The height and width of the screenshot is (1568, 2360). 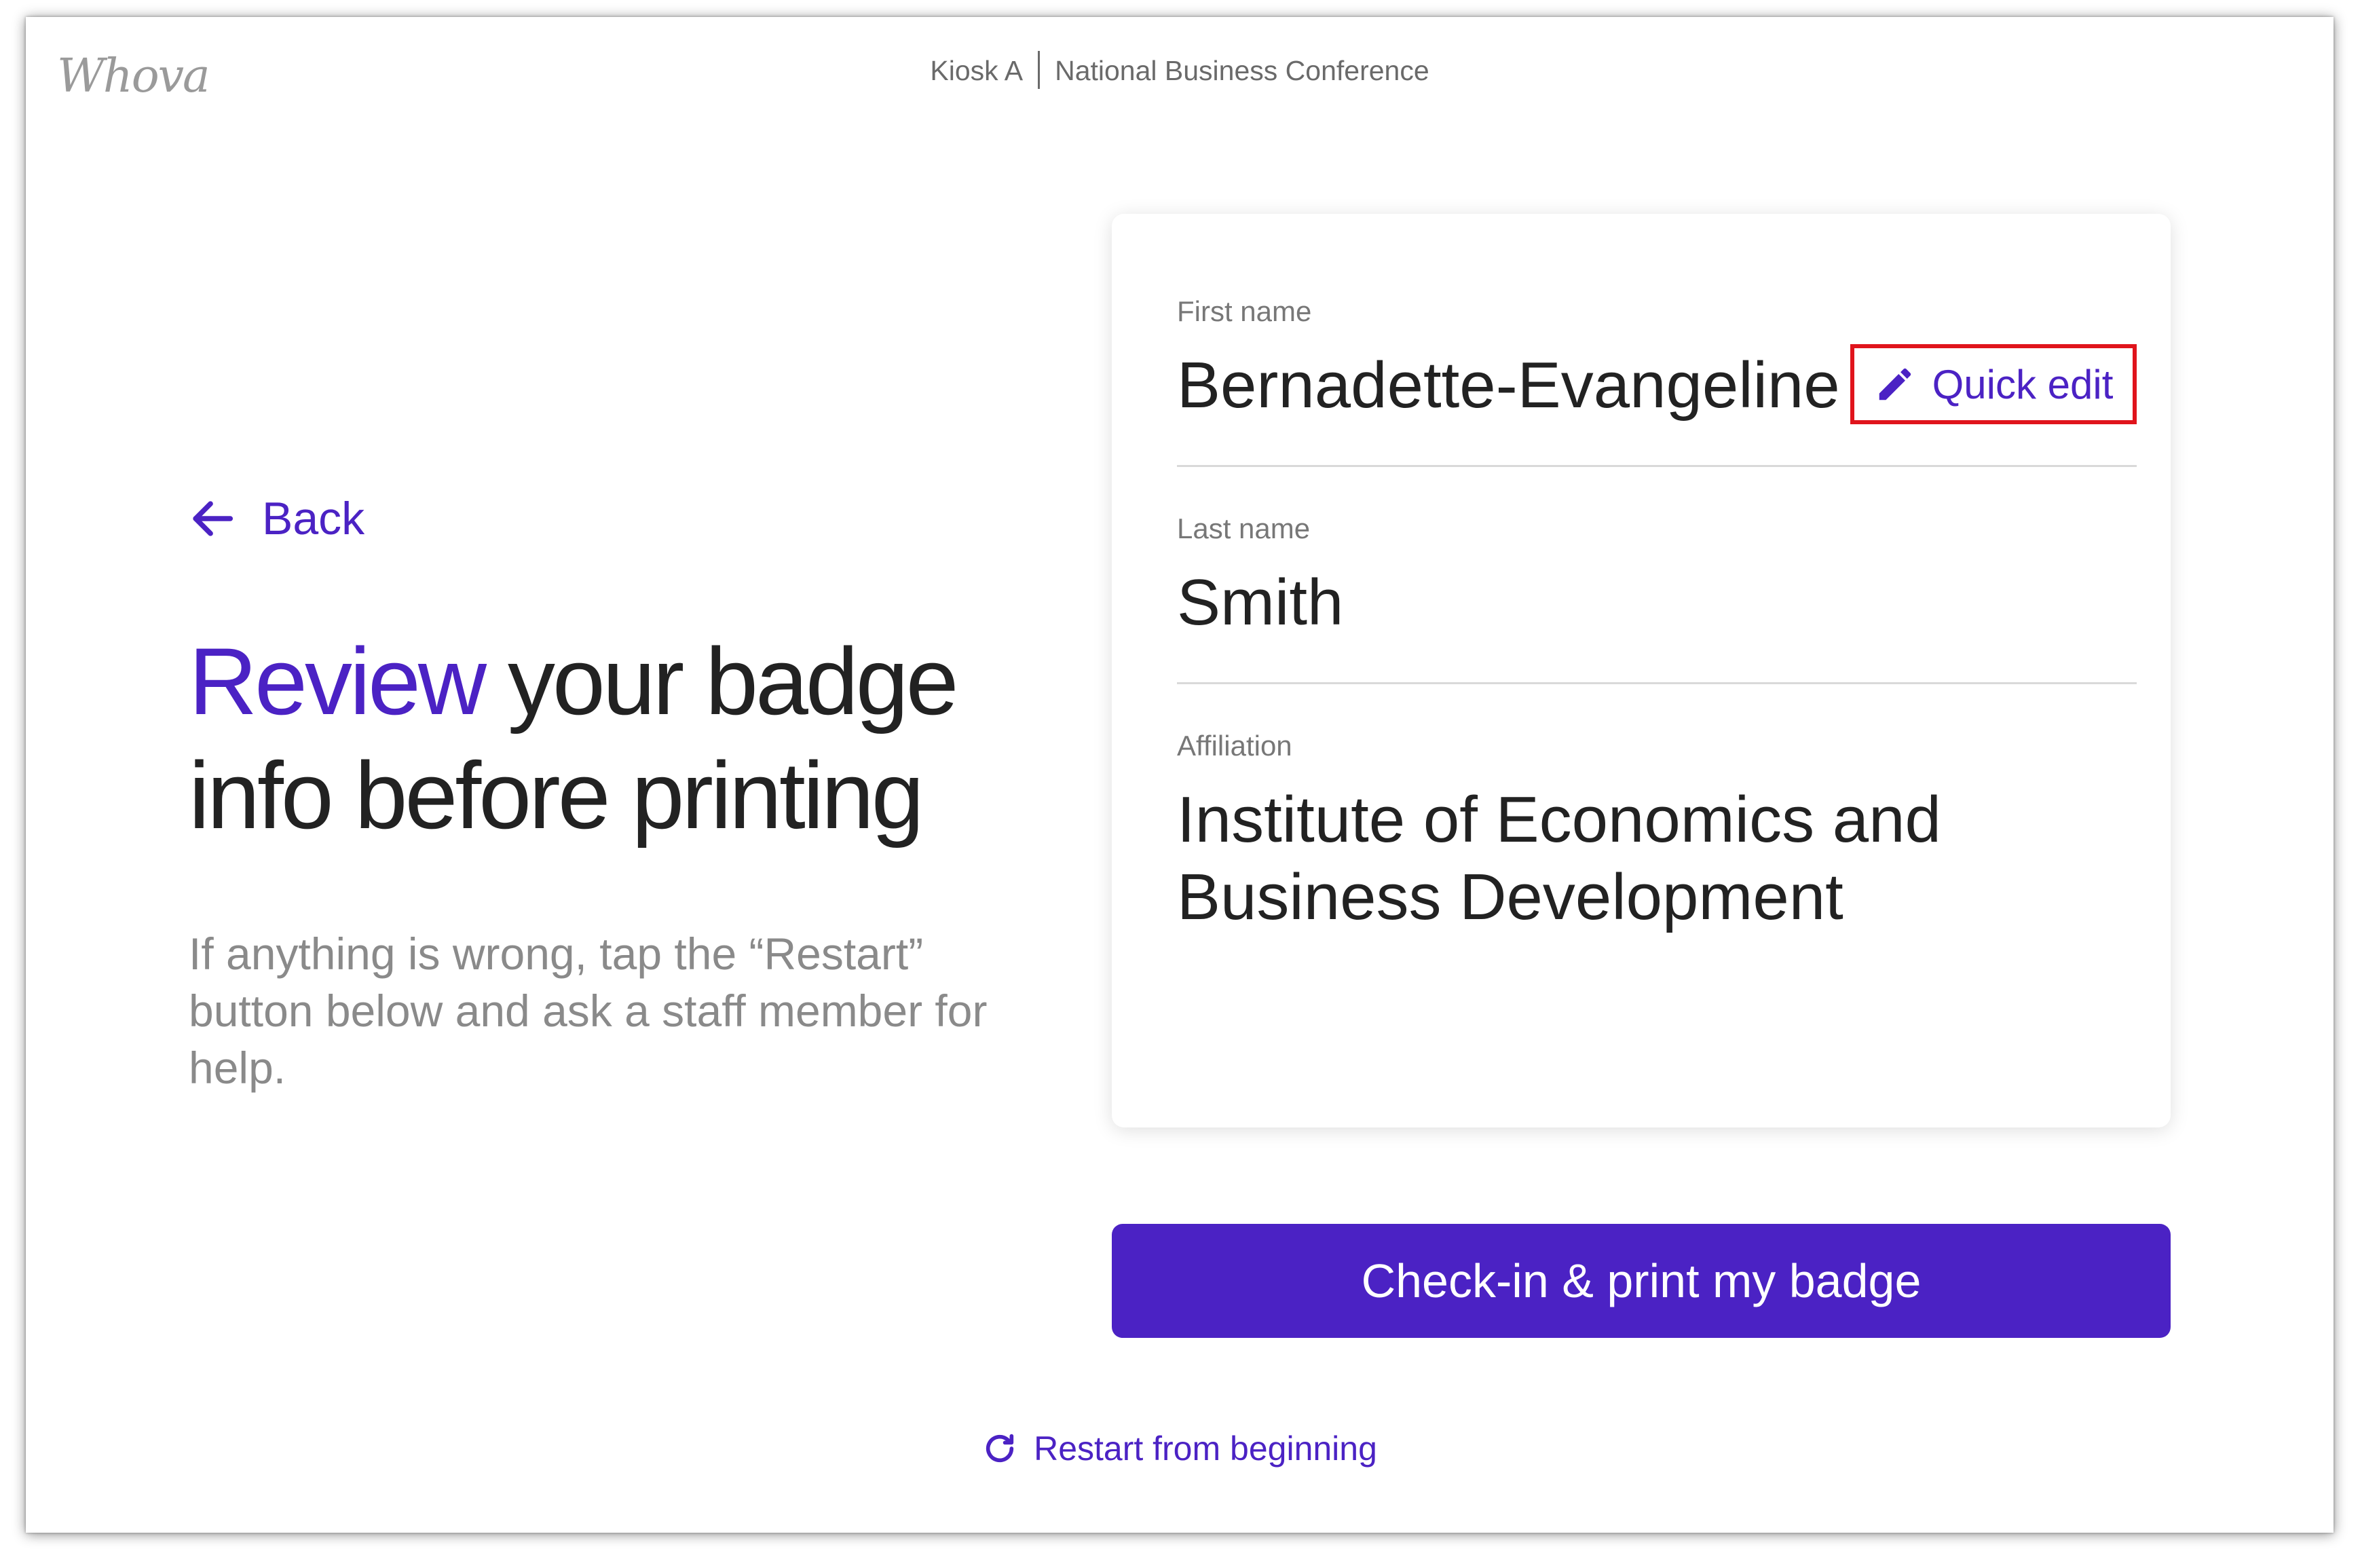 What do you see at coordinates (1260, 603) in the screenshot?
I see `last-name-value: Smith` at bounding box center [1260, 603].